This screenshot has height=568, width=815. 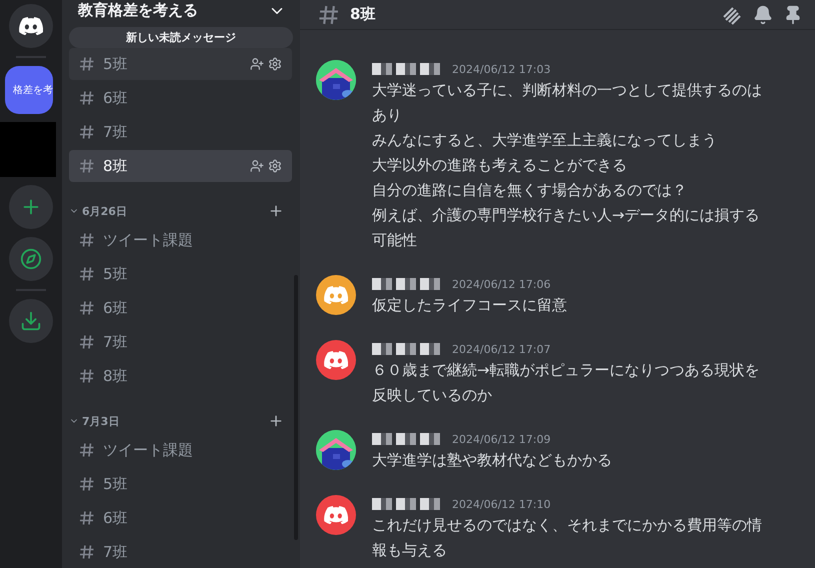 What do you see at coordinates (567, 103) in the screenshot?
I see `message-text: 大学迷っている子に、判断材料の一つとして提供するのはあり` at bounding box center [567, 103].